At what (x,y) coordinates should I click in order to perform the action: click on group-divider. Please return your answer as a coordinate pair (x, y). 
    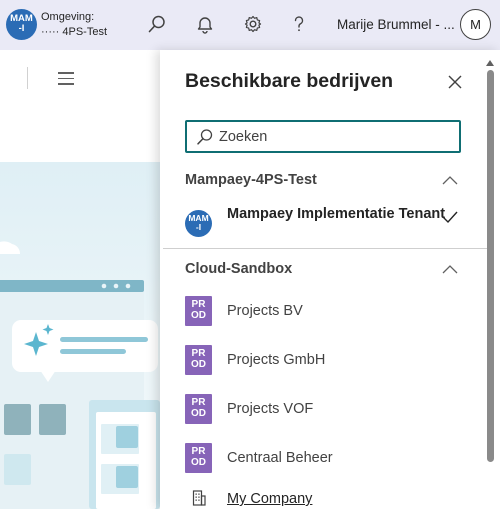
    Looking at the image, I should click on (327, 248).